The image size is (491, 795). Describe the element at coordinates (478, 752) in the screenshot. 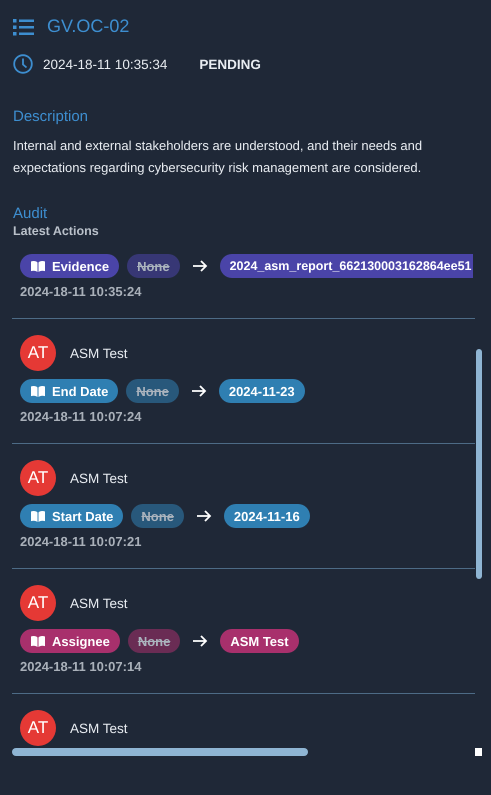

I see `scroll-corner` at that location.